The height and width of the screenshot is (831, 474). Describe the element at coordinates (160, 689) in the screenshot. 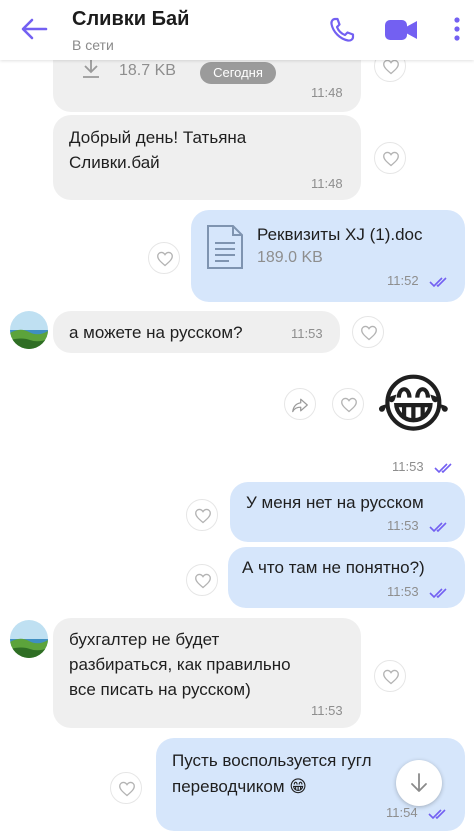

I see `message-text-line: все писать на русском)` at that location.